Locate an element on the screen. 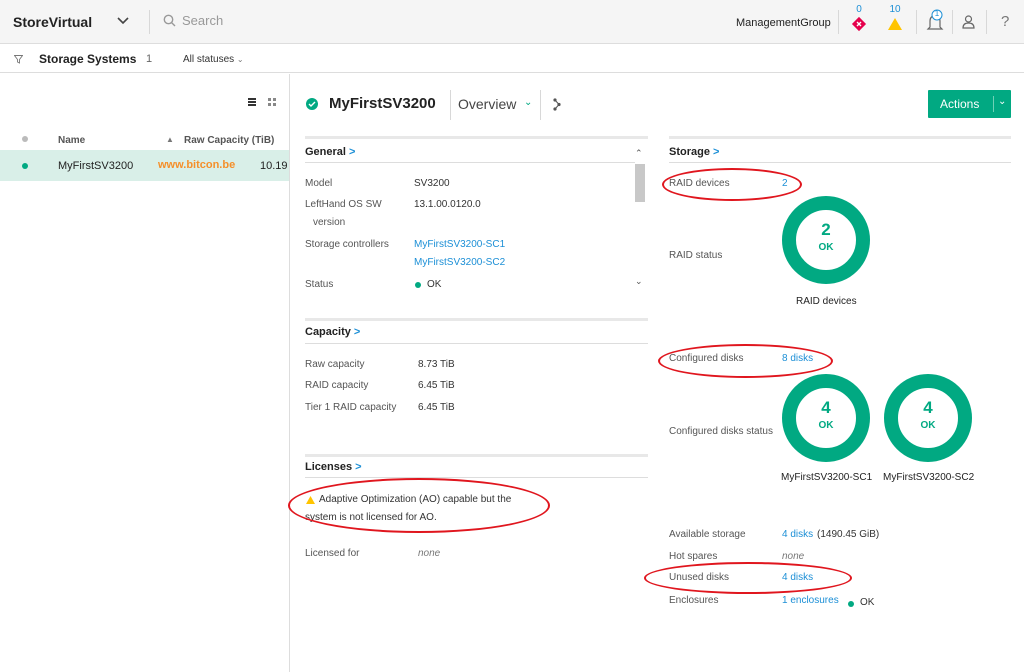 The image size is (1024, 672). warning-alerts: 10 is located at coordinates (895, 19).